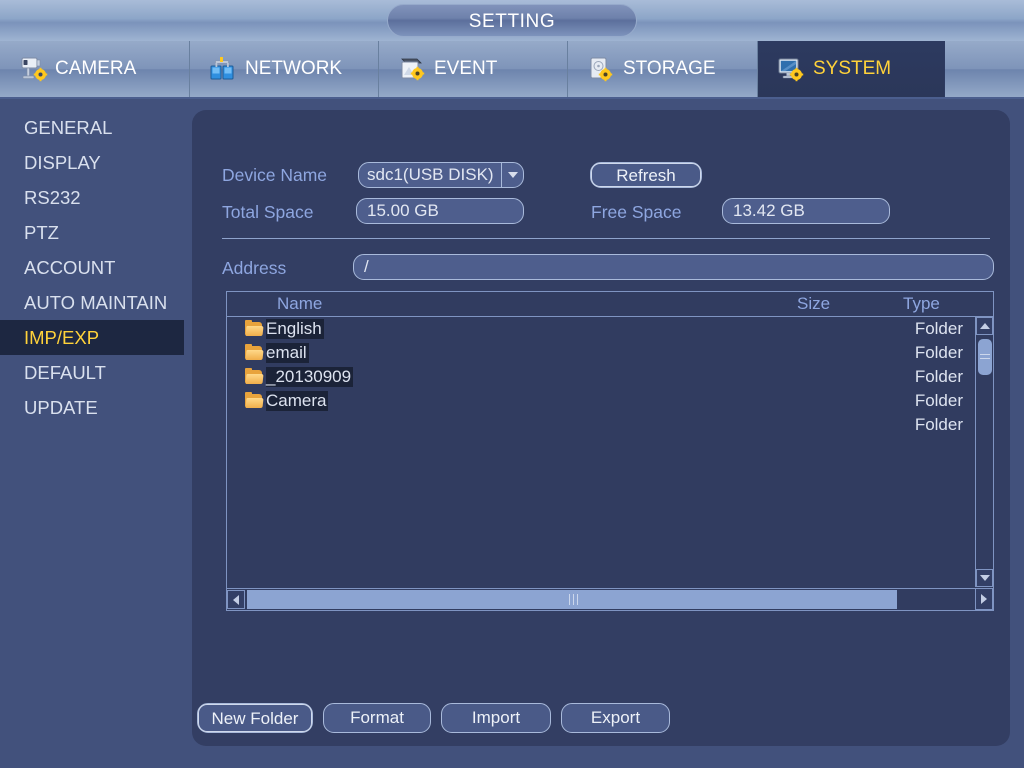  I want to click on tab-network: NETWORK, so click(284, 69).